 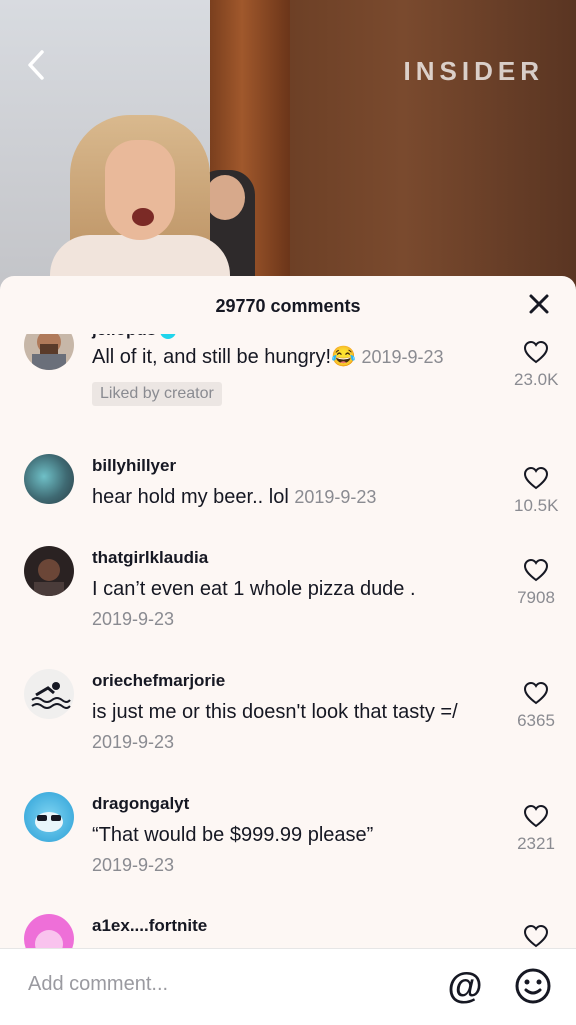 I want to click on emoji-icon, so click(x=533, y=986).